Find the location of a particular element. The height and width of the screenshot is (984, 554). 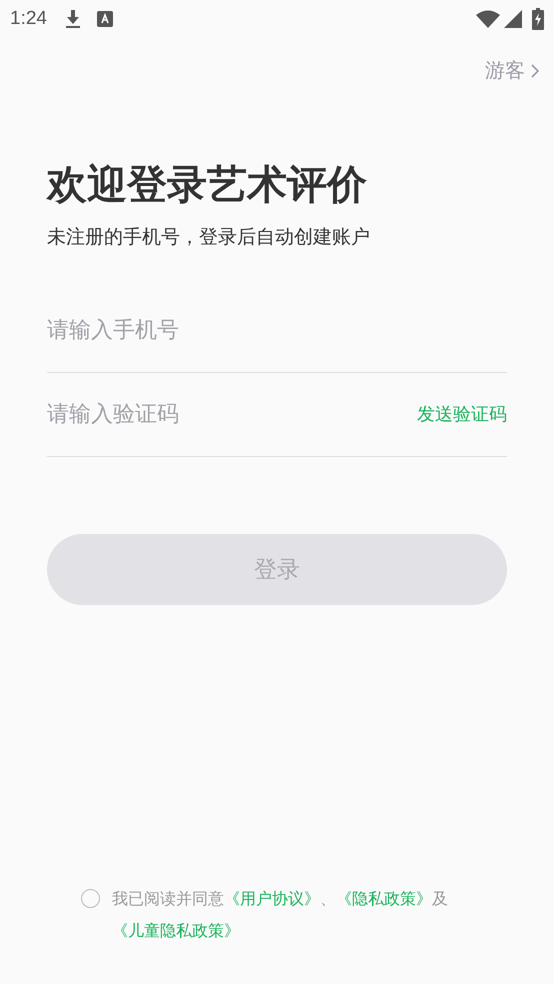

status-time: 1:24 is located at coordinates (28, 18).